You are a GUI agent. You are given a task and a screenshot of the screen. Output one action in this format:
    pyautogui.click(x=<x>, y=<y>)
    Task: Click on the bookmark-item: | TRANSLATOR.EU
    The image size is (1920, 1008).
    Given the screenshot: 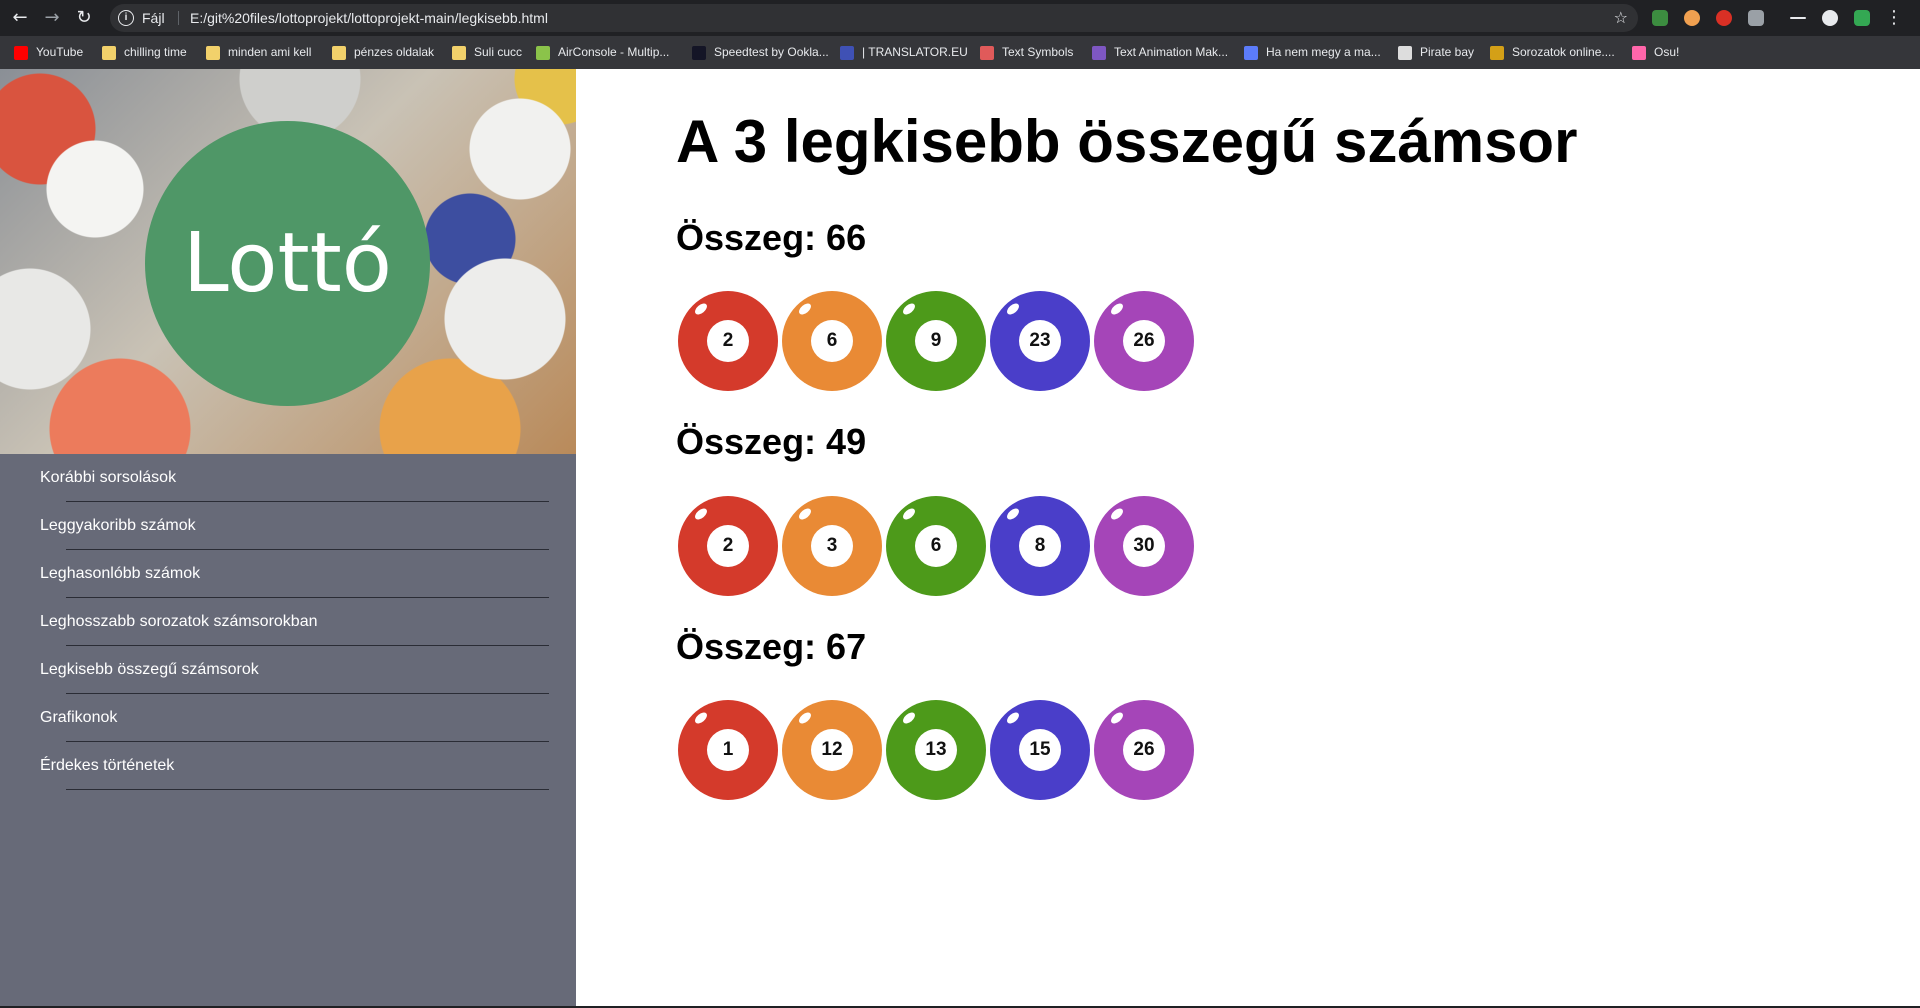 What is the action you would take?
    pyautogui.click(x=904, y=52)
    